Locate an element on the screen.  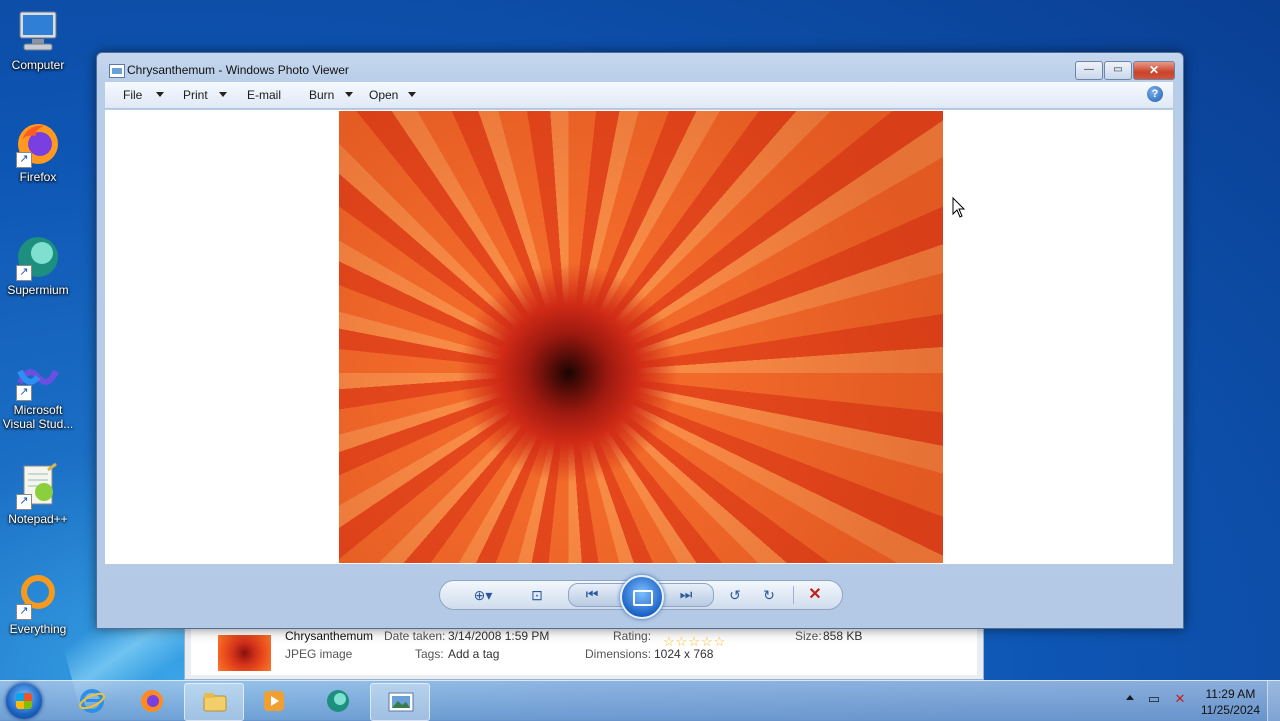
desktop-icon-supermium: ↗ Supermium is located at coordinates (38, 265).